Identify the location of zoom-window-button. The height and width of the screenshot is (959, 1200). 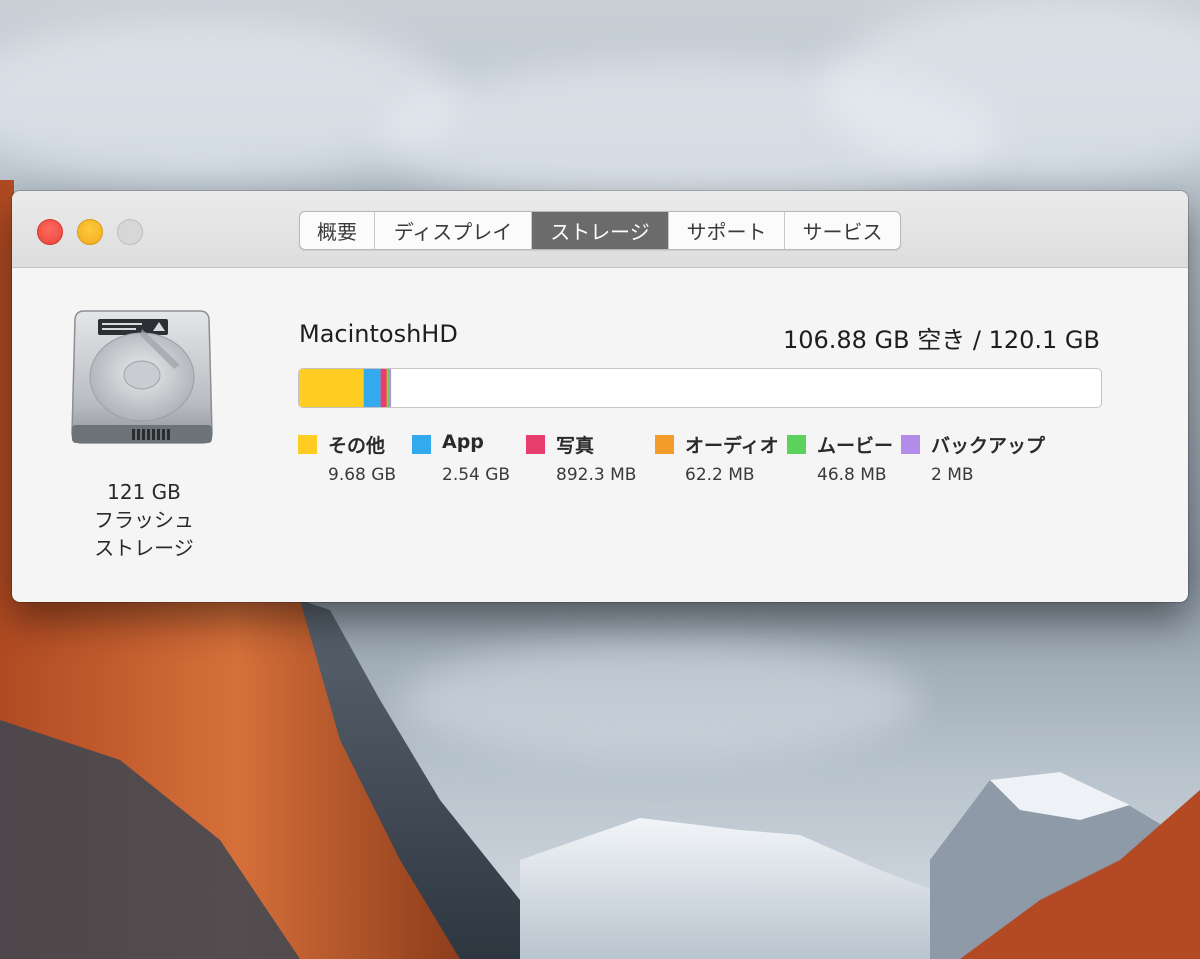
(130, 232).